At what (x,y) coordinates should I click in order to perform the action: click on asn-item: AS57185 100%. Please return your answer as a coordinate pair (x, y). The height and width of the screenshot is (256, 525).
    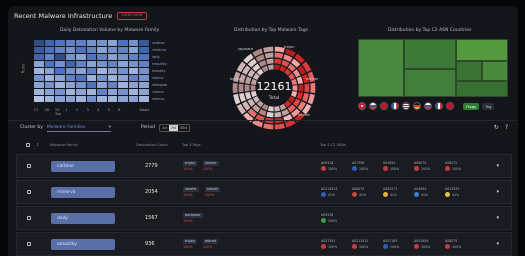
    Looking at the image, I should click on (393, 244).